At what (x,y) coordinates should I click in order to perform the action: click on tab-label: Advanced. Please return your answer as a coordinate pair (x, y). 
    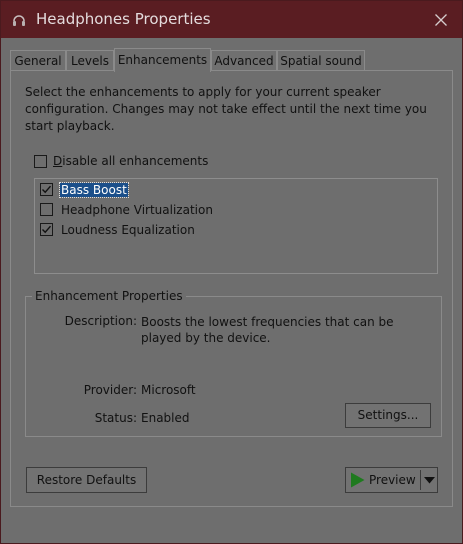
    Looking at the image, I should click on (244, 61).